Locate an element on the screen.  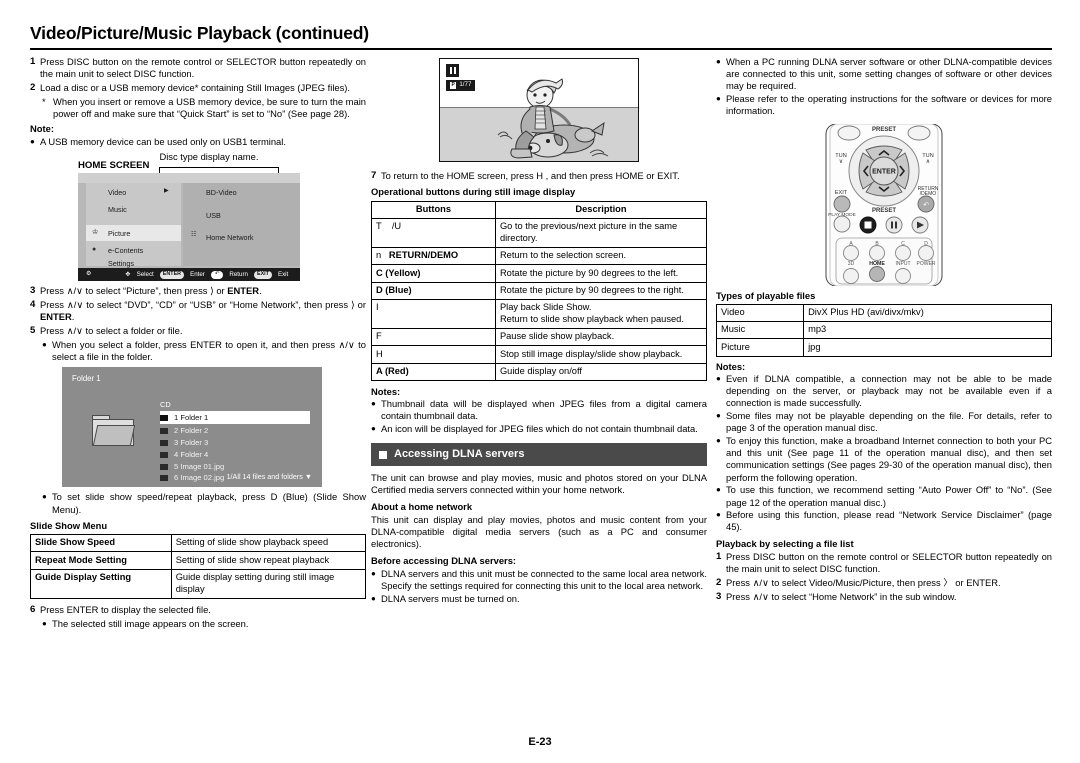
before-accessing-title: Before accessing DLNA servers: is located at coordinates (444, 560).